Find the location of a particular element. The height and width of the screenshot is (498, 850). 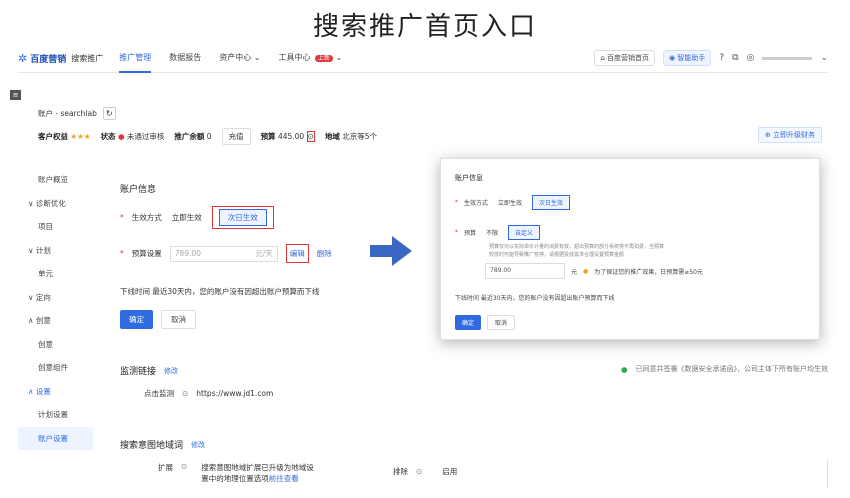

nav-tool-center: 工具中心 上新 ⌄ is located at coordinates (310, 58).